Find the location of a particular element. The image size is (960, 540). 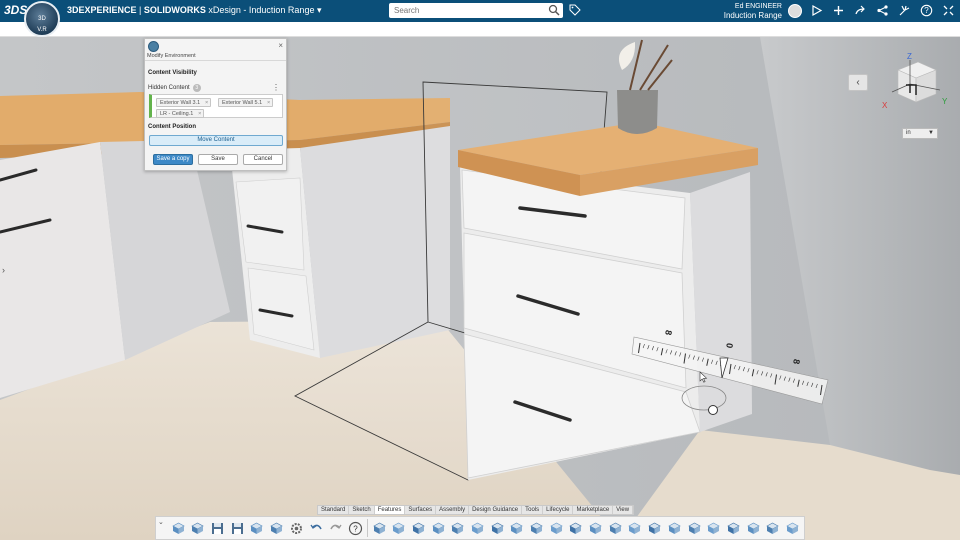

tab-assembly: Assembly is located at coordinates (453, 510).